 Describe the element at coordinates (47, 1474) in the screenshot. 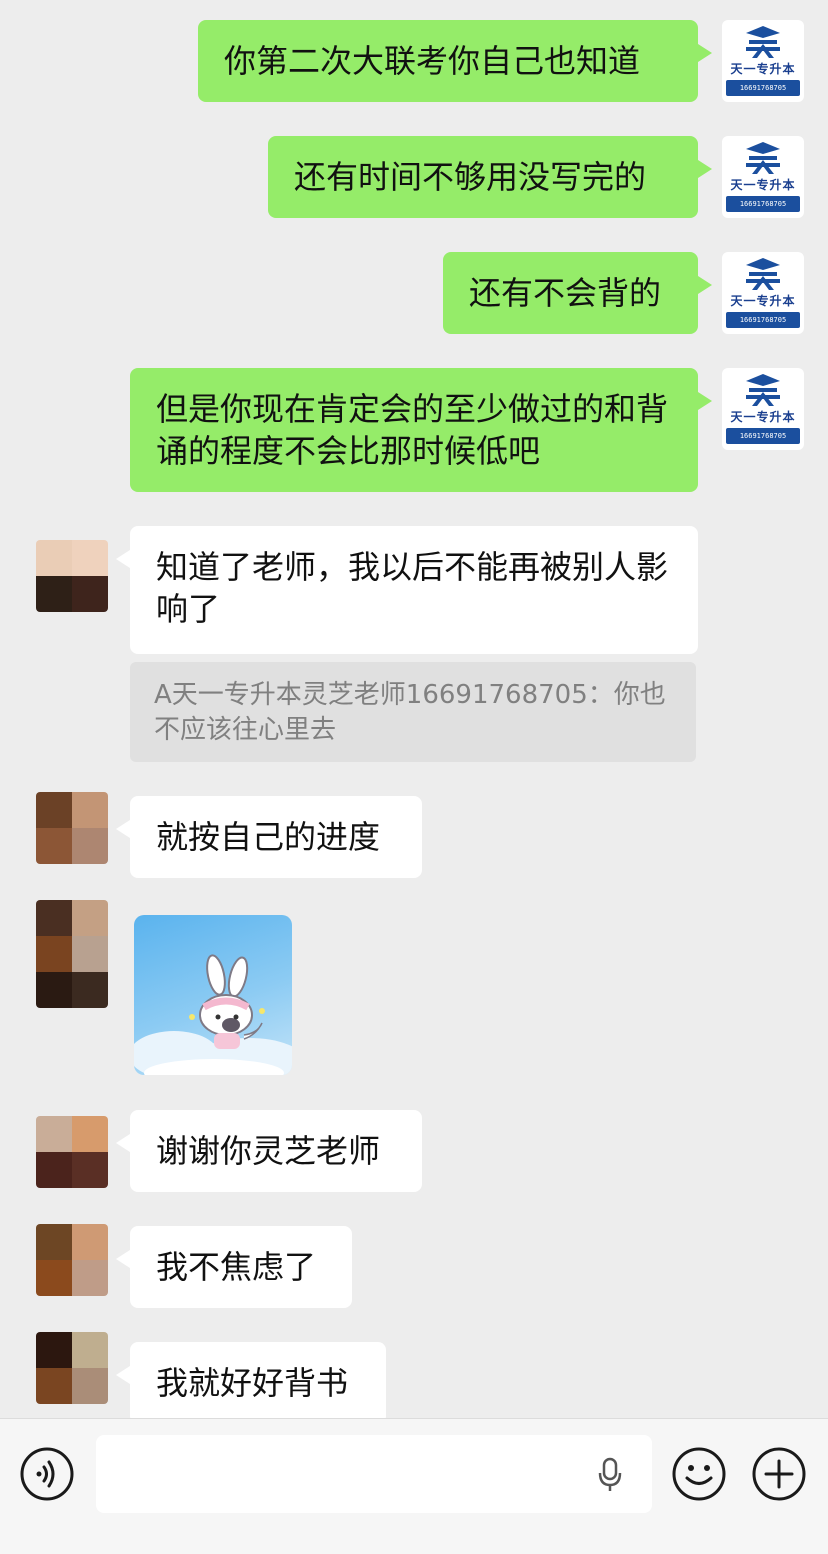

I see `voice-icon` at that location.